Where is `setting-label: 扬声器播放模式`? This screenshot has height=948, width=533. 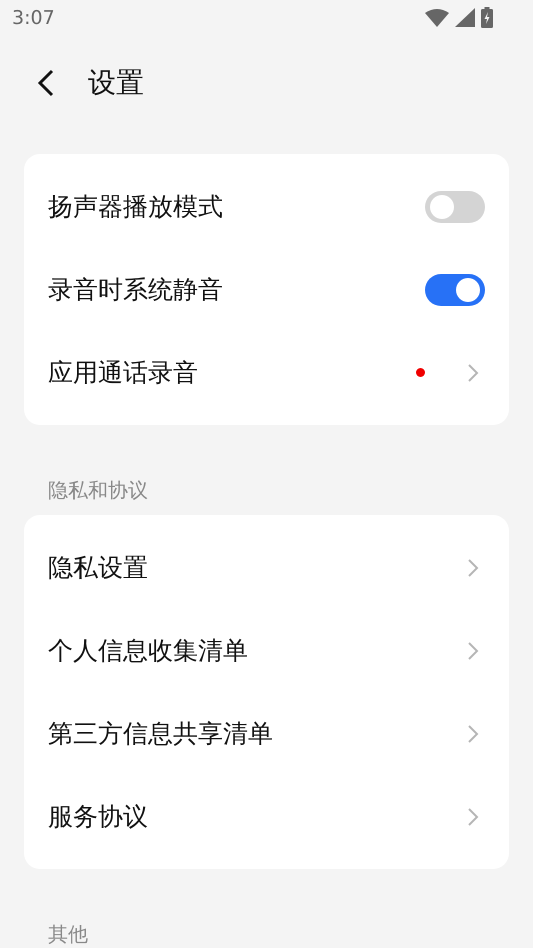
setting-label: 扬声器播放模式 is located at coordinates (236, 206).